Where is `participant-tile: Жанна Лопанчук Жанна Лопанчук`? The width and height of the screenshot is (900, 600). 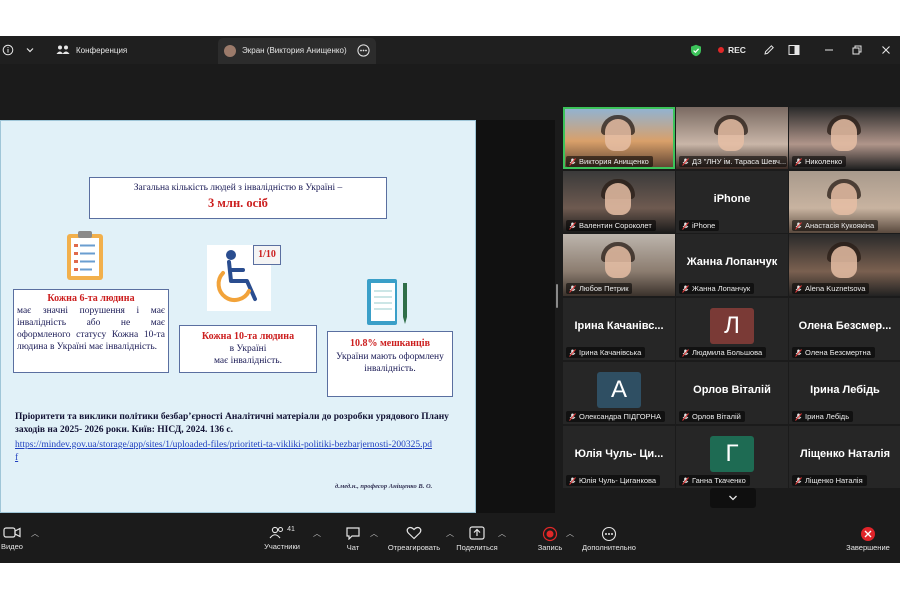
participant-tile: Жанна Лопанчук Жанна Лопанчук is located at coordinates (732, 265).